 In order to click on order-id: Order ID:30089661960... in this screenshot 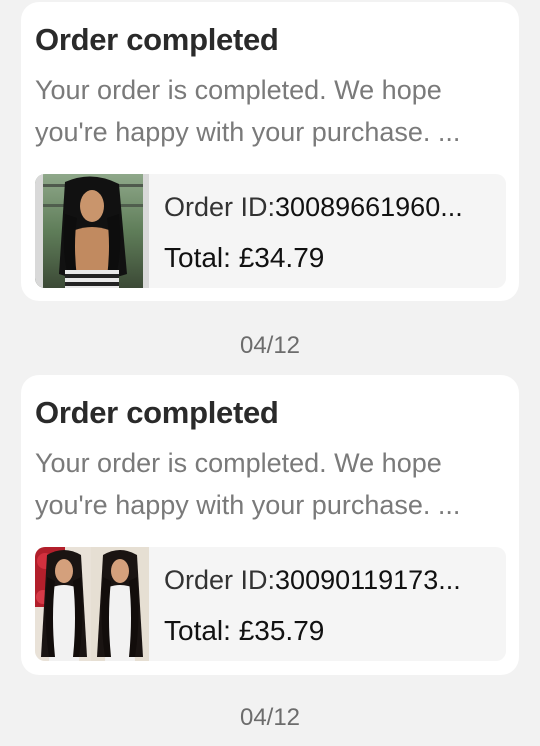, I will do `click(329, 207)`.